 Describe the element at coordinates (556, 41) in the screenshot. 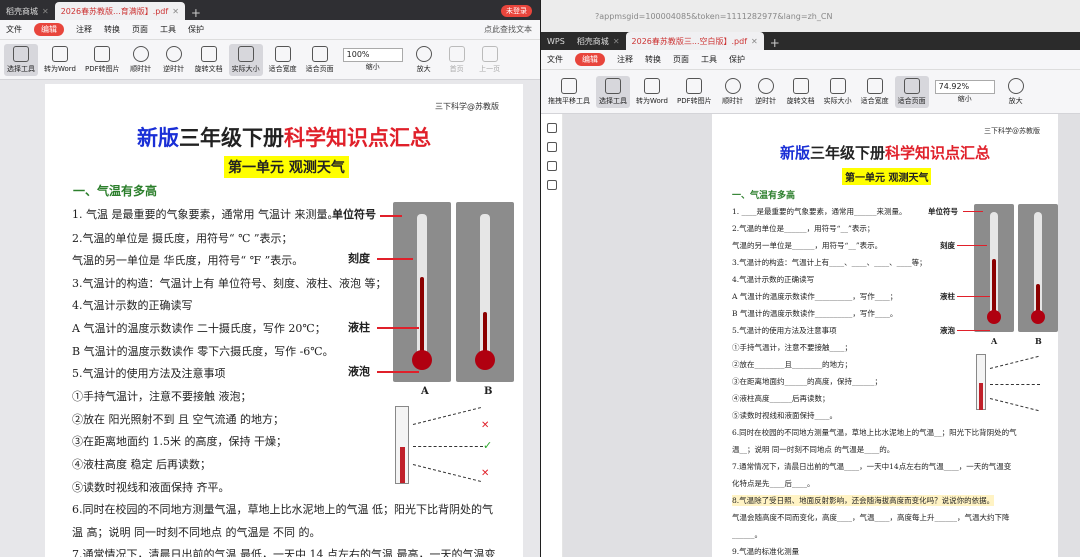

I see `tab-wps: WPS` at that location.